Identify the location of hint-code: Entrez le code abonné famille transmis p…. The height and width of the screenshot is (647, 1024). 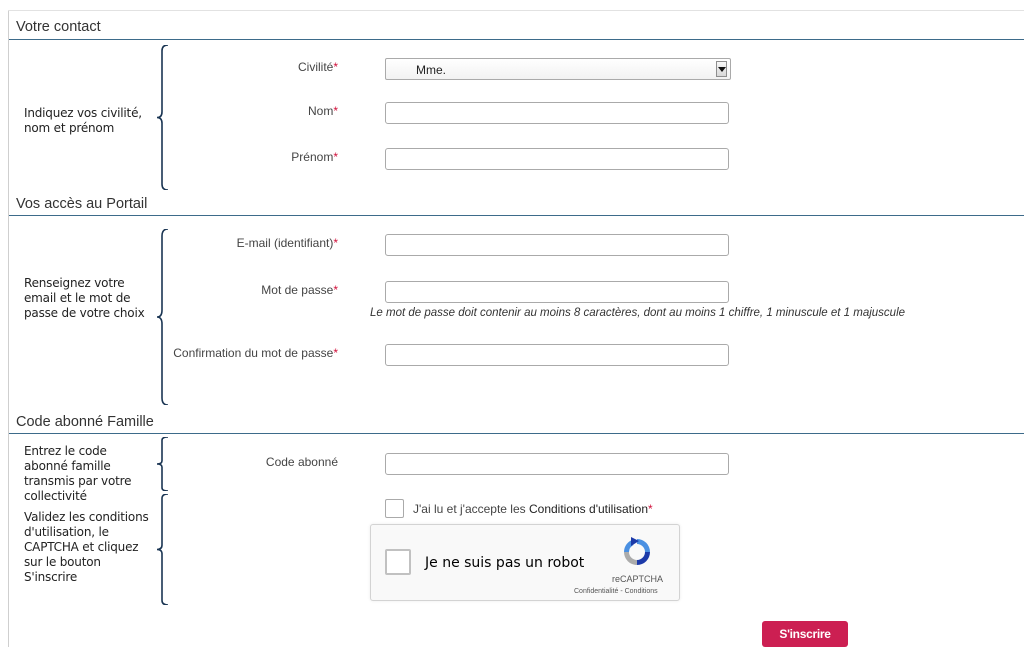
(78, 473).